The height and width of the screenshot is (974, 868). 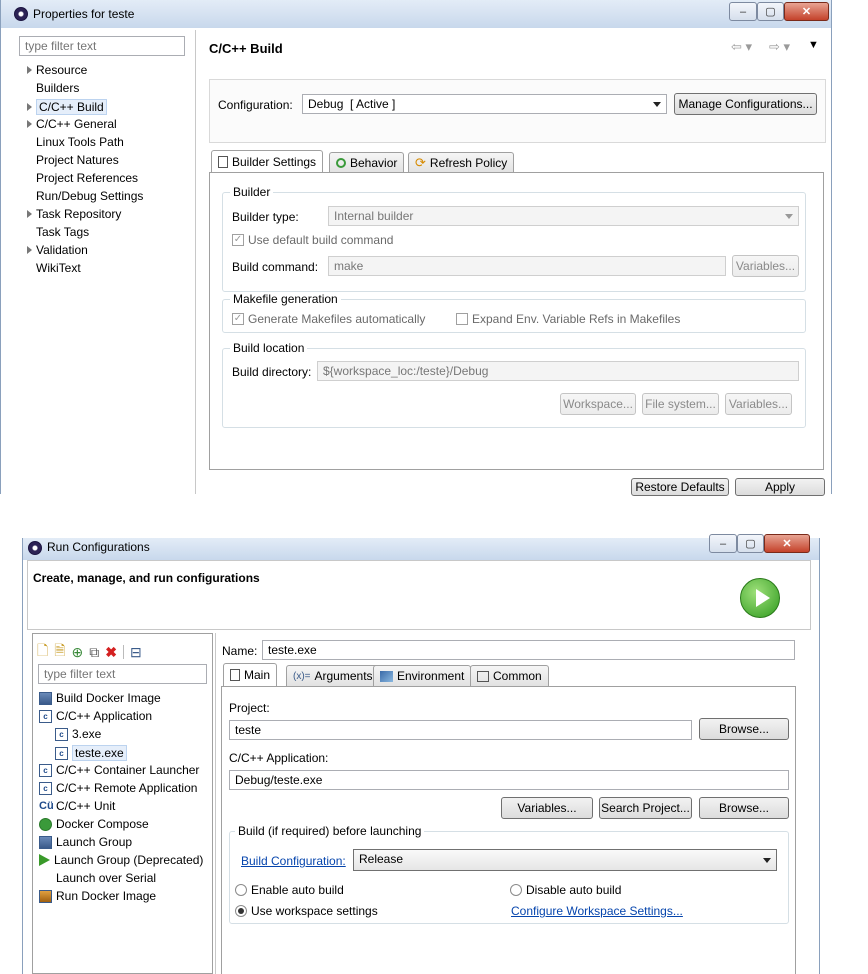 I want to click on build-command-input: make, so click(x=527, y=266).